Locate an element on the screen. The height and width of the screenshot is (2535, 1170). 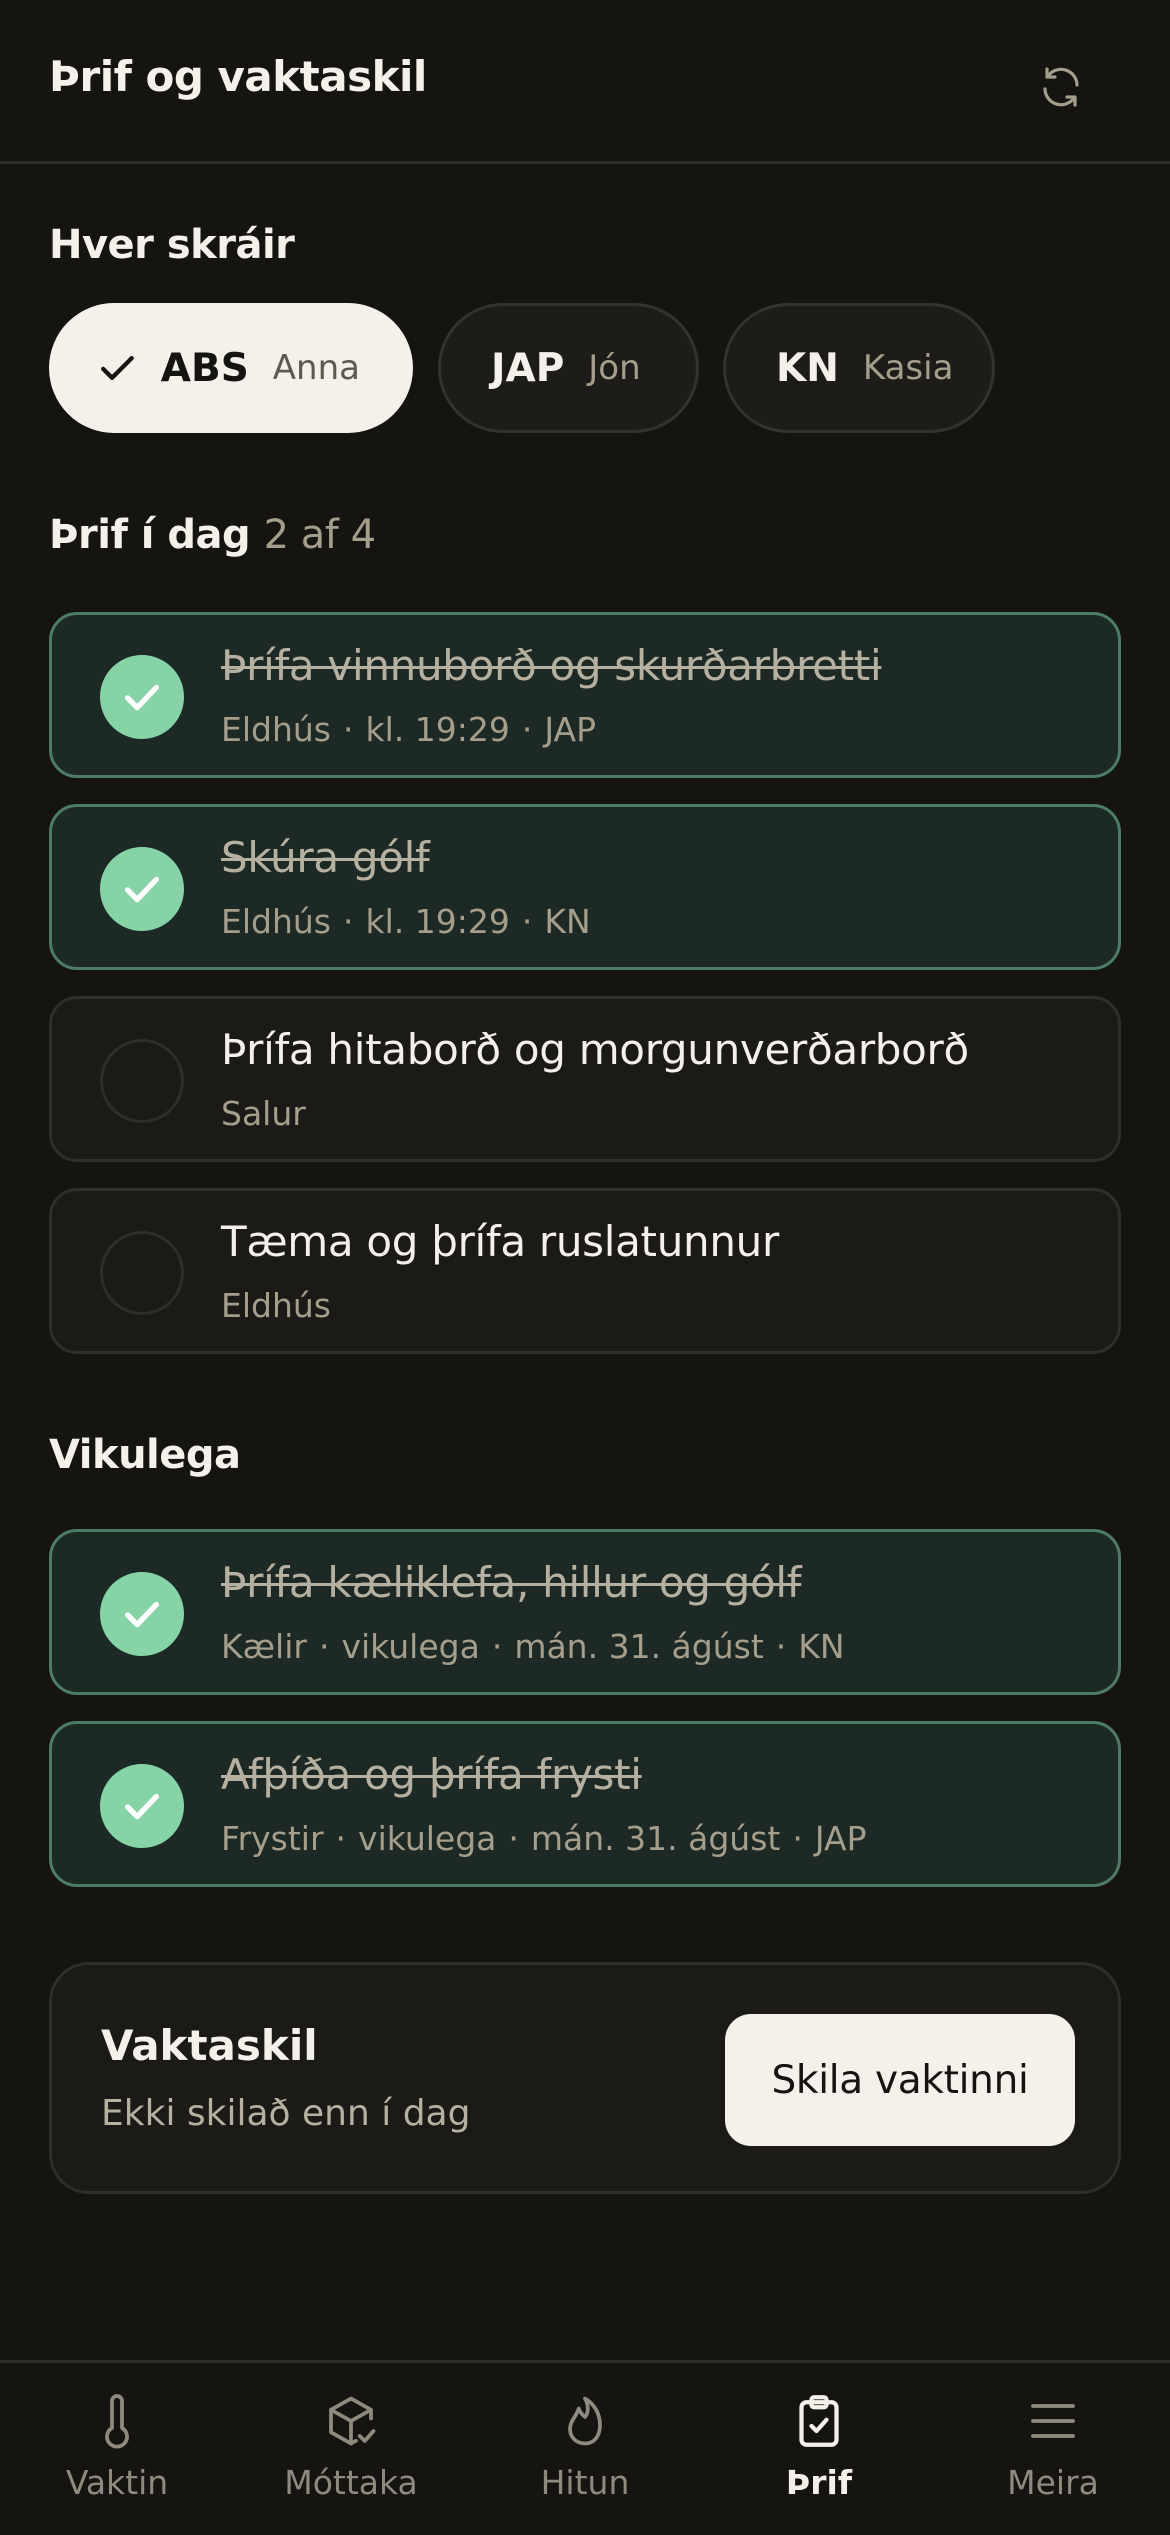
task-title: Afþíða og þrífa frysti is located at coordinates (431, 1774).